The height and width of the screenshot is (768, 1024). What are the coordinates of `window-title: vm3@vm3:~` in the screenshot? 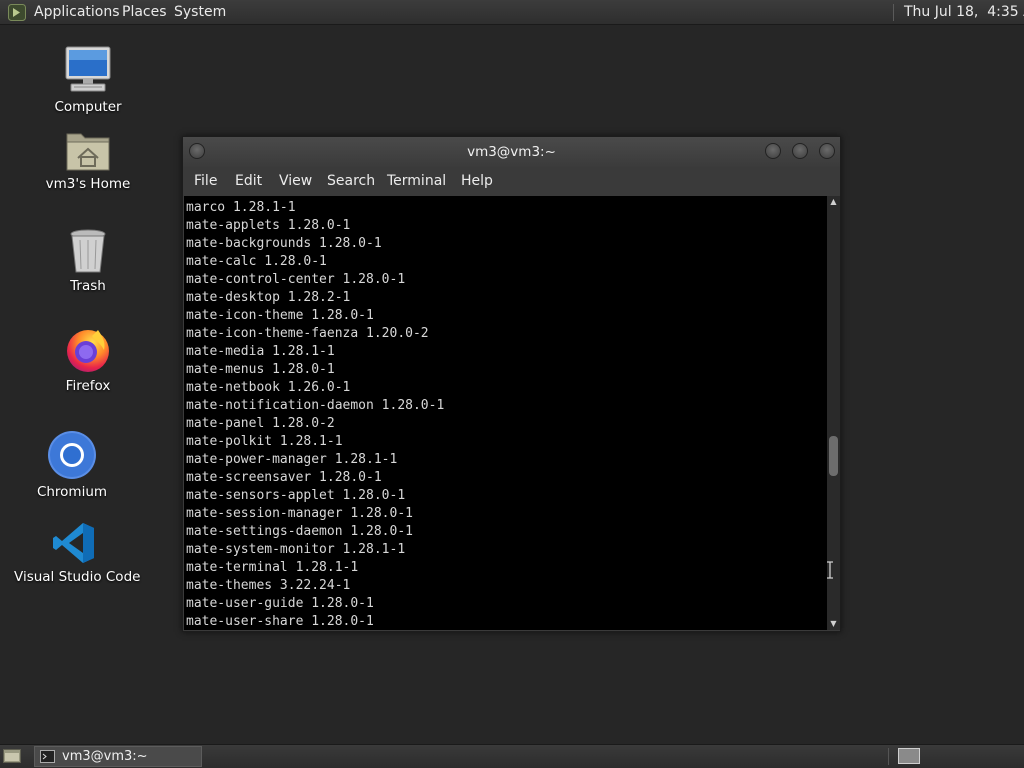 It's located at (511, 152).